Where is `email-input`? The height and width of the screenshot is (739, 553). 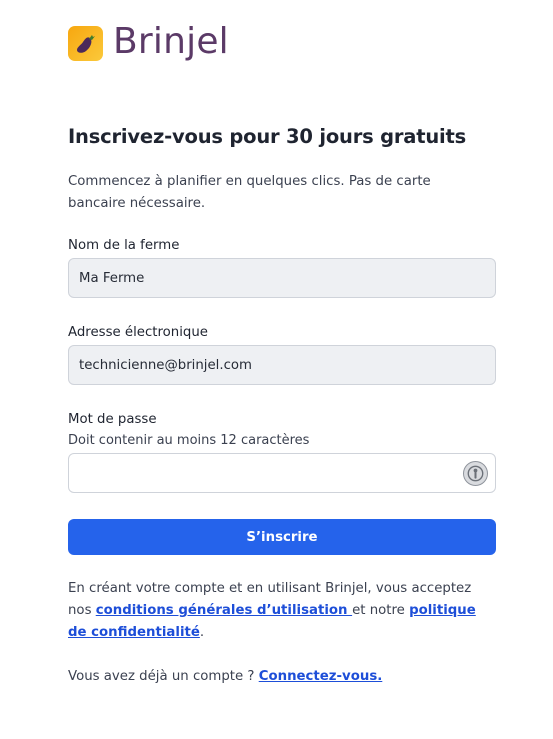
email-input is located at coordinates (282, 365).